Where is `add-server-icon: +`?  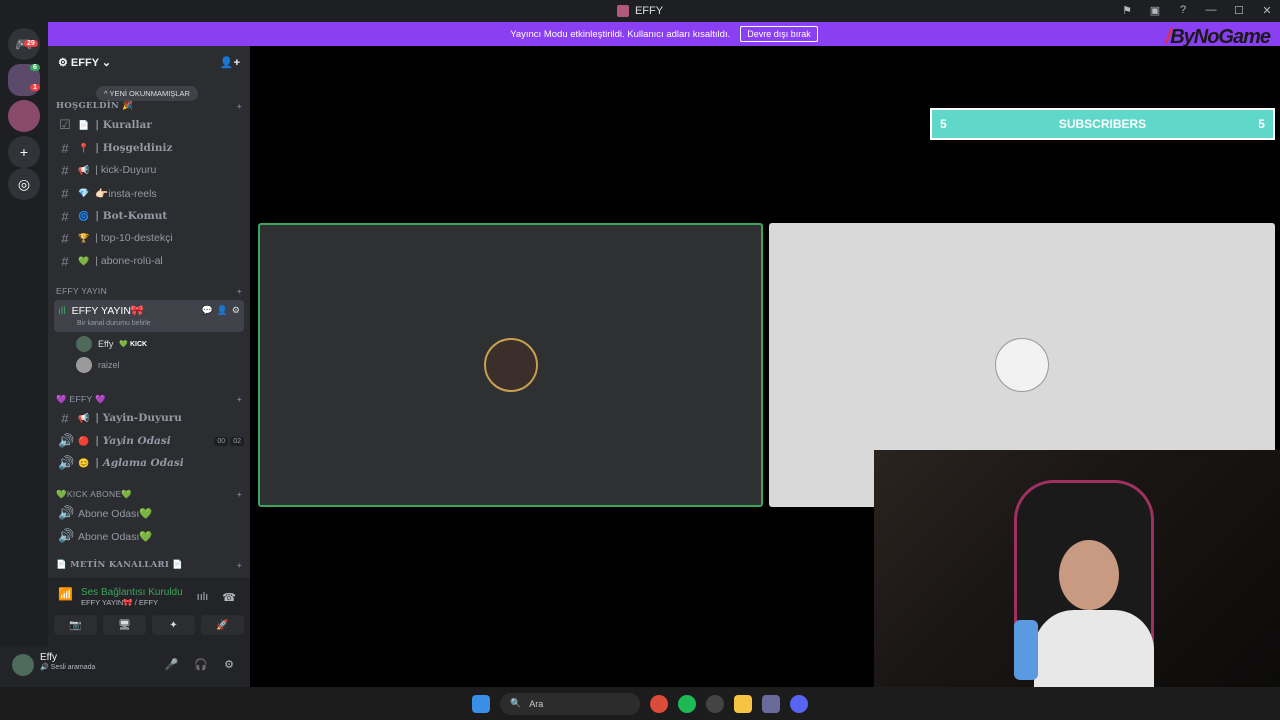
add-server-icon: + is located at coordinates (24, 152).